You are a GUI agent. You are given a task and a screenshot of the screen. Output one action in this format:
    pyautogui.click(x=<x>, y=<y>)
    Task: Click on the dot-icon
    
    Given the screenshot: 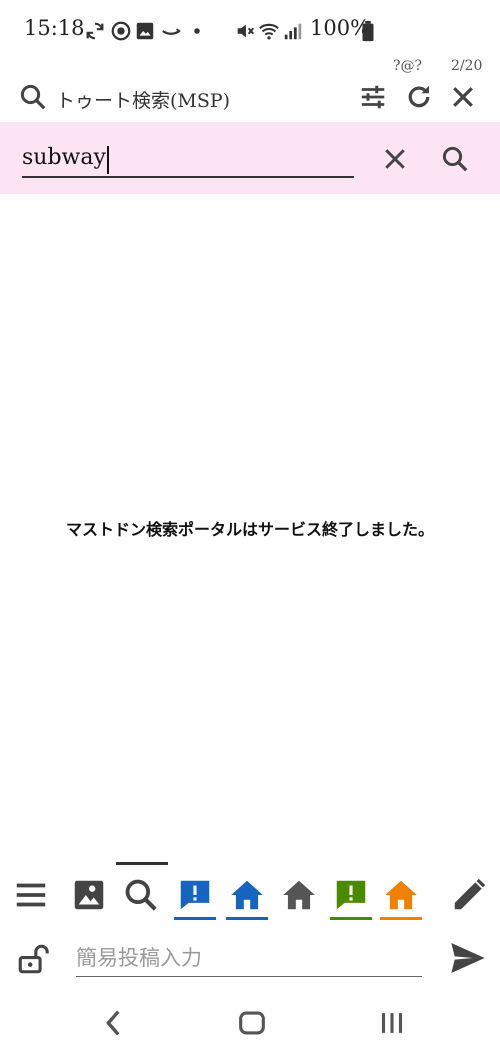 What is the action you would take?
    pyautogui.click(x=197, y=31)
    